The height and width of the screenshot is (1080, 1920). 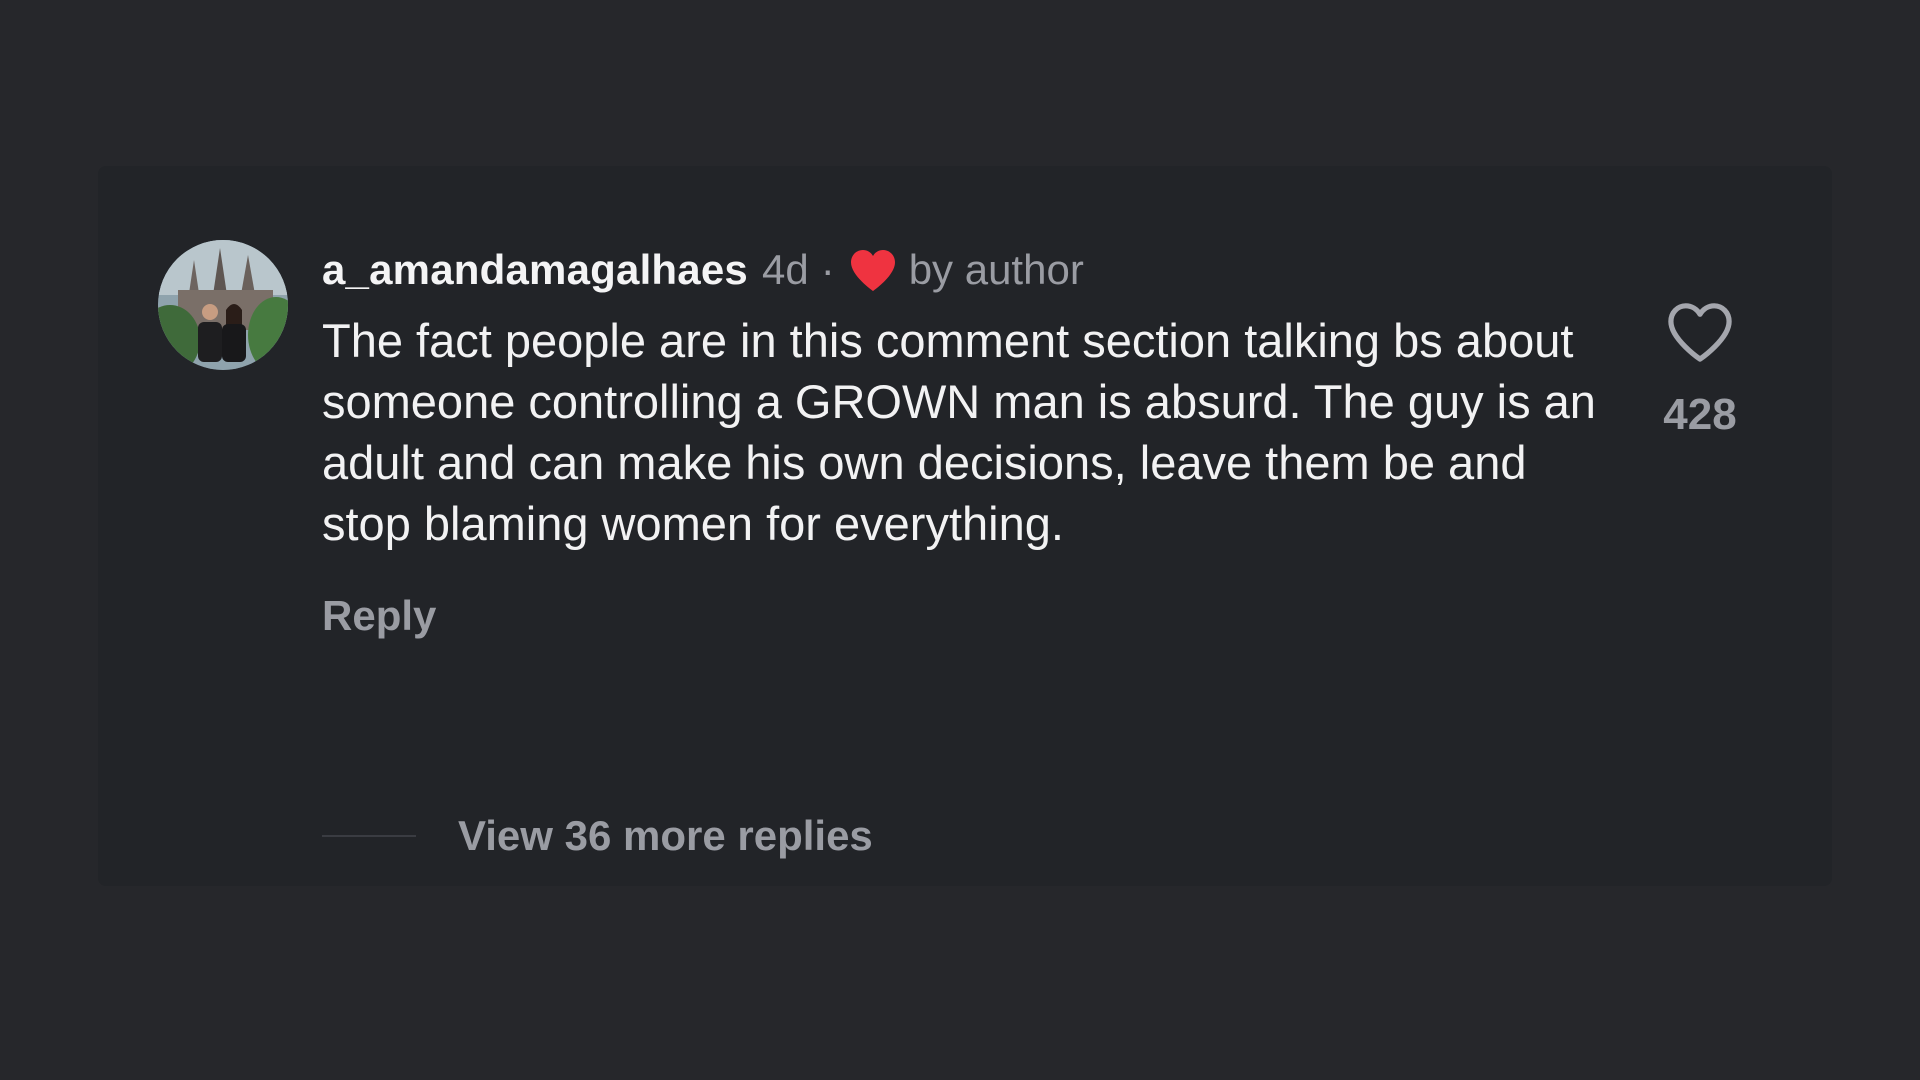 I want to click on heart-filled-icon, so click(x=873, y=270).